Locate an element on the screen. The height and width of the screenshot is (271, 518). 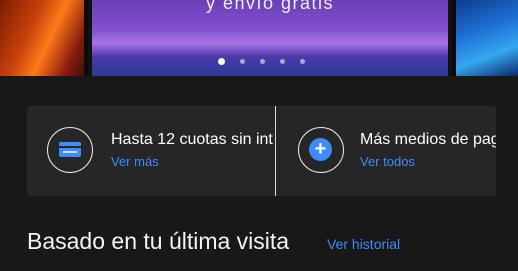
payment-methods-title: Más medios de pago is located at coordinates (428, 139).